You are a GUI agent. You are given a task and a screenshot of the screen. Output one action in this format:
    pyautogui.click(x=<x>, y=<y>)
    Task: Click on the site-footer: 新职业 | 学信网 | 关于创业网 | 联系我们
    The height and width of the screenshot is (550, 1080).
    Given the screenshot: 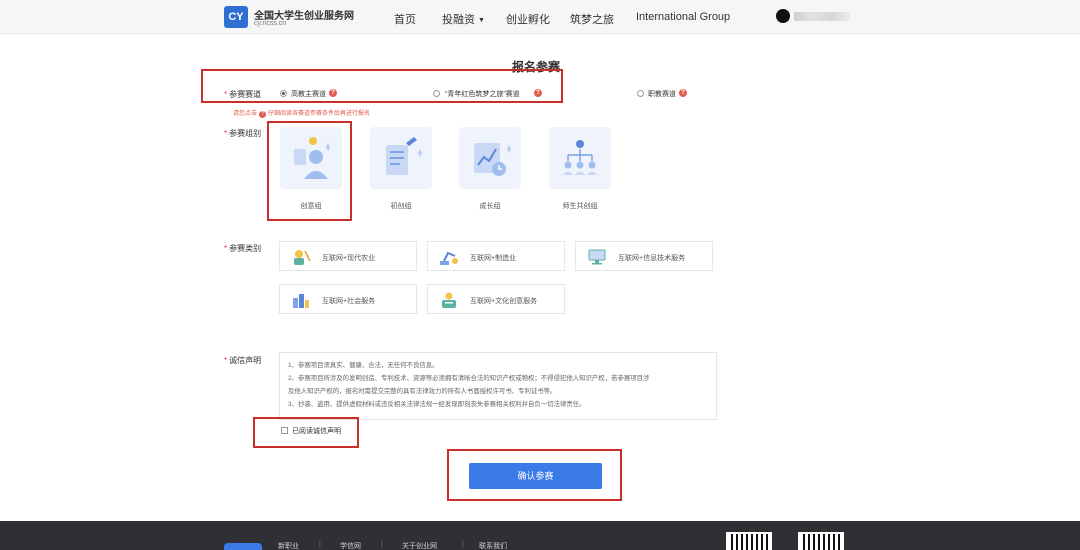 What is the action you would take?
    pyautogui.click(x=540, y=535)
    